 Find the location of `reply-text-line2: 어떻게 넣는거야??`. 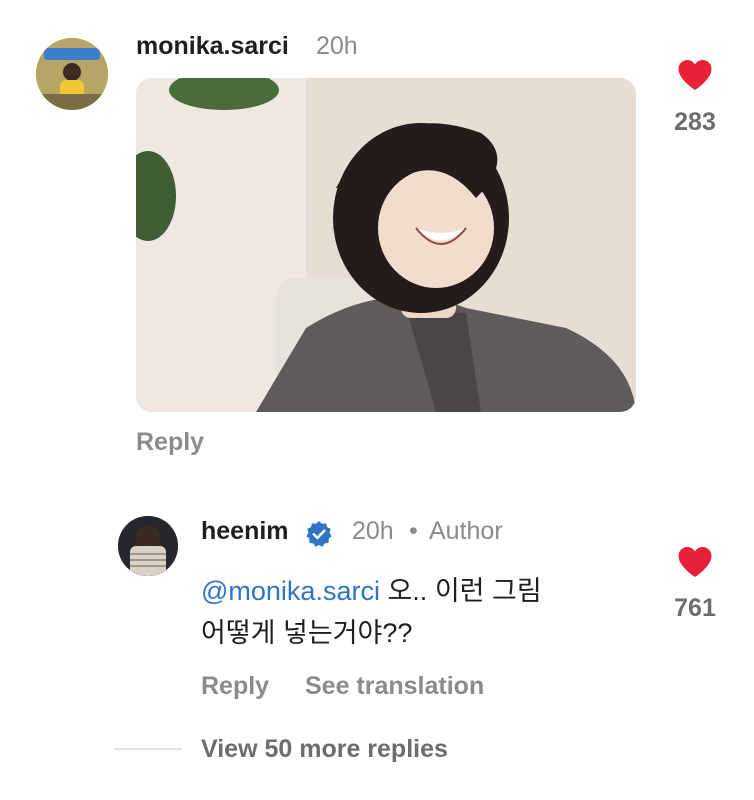

reply-text-line2: 어떻게 넣는거야?? is located at coordinates (307, 633).